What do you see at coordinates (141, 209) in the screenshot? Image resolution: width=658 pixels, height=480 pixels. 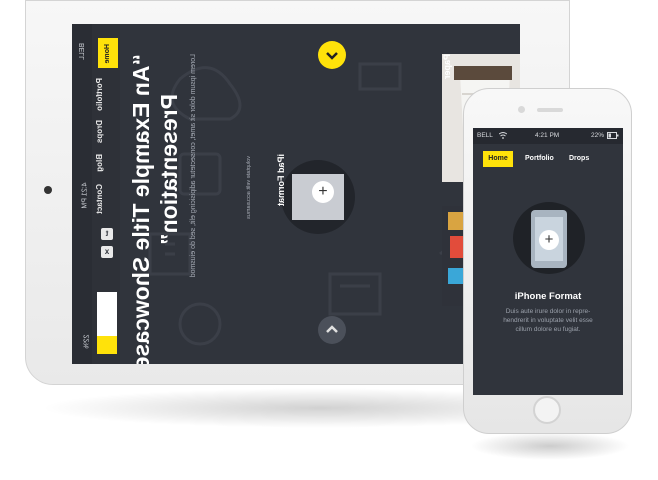 I see `ipad-headline-line-1: “An Example Title Showcase` at bounding box center [141, 209].